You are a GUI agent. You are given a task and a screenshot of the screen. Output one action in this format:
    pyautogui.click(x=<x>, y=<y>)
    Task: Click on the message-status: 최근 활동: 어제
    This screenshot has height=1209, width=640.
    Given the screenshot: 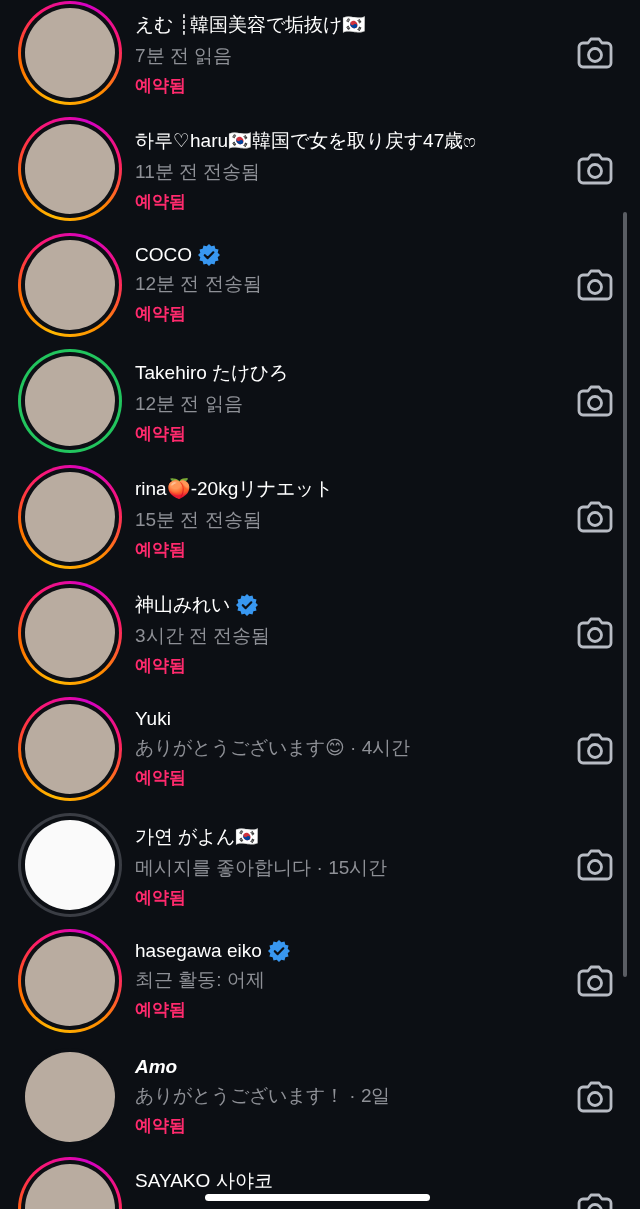 What is the action you would take?
    pyautogui.click(x=200, y=980)
    